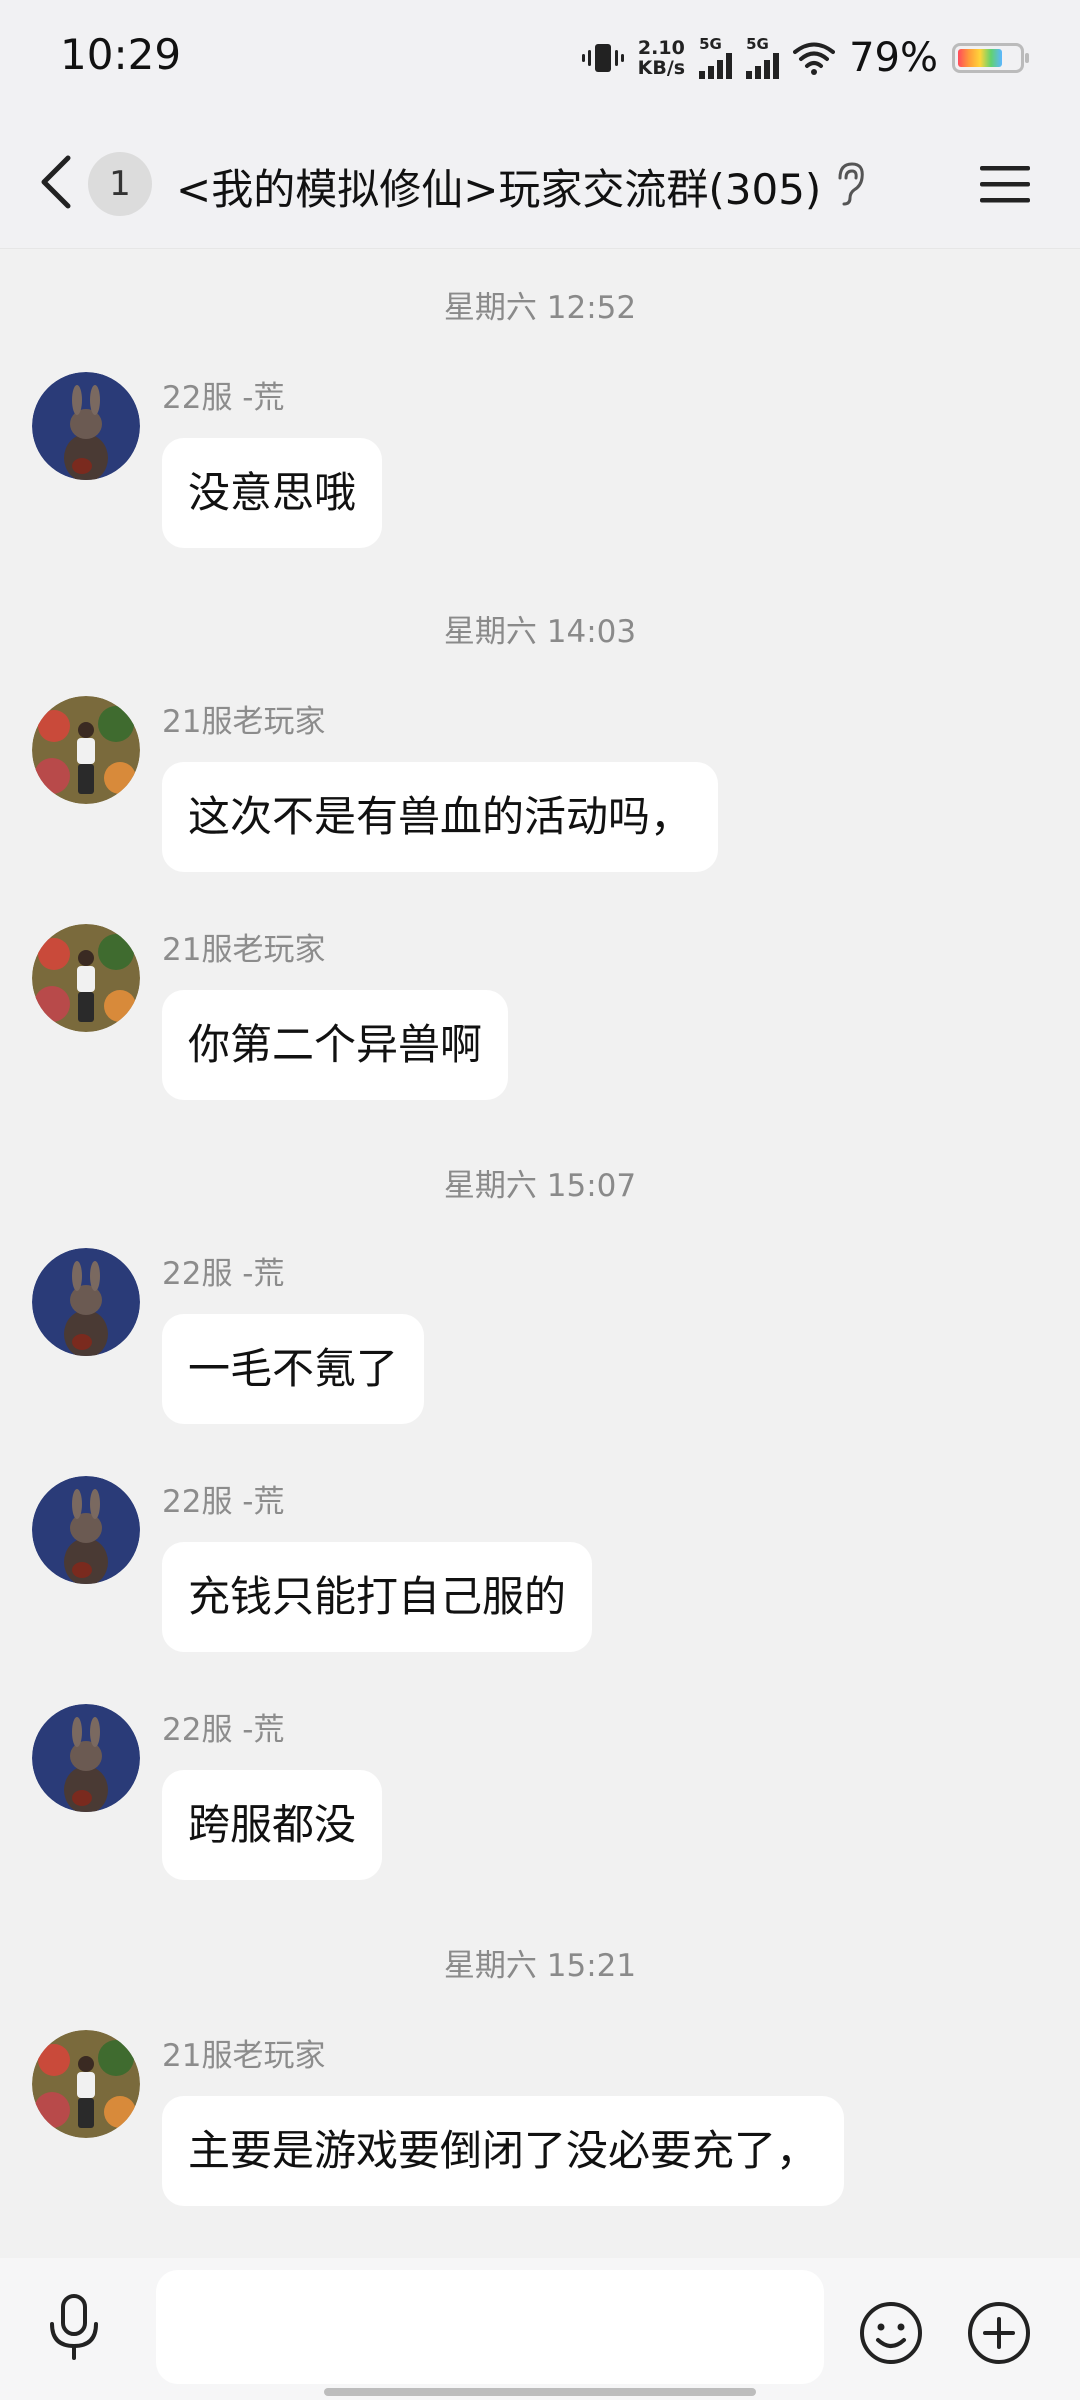 Image resolution: width=1080 pixels, height=2400 pixels. What do you see at coordinates (763, 58) in the screenshot?
I see `signal-icon-2: 5G` at bounding box center [763, 58].